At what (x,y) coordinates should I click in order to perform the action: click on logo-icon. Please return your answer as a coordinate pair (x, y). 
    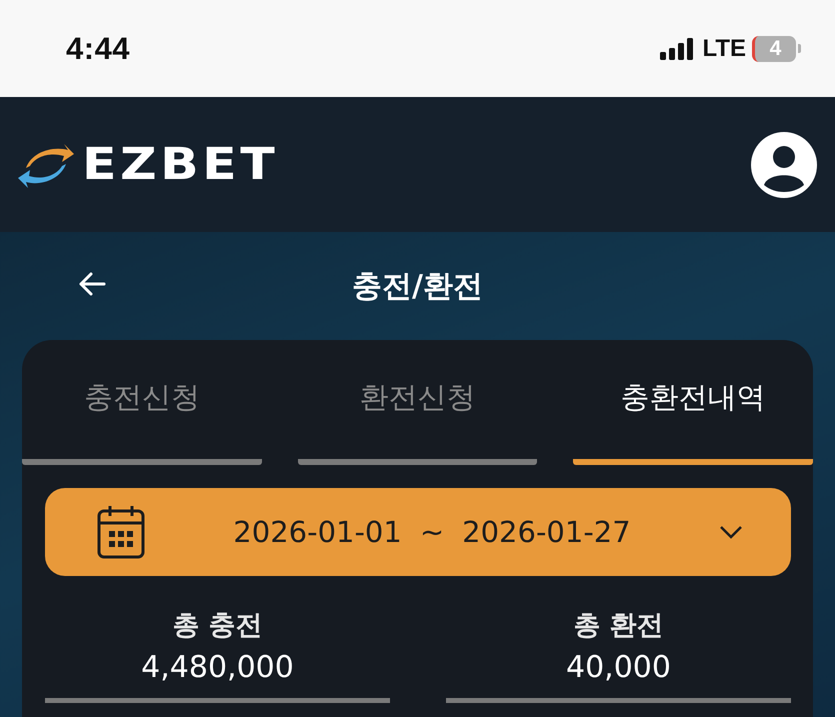
    Looking at the image, I should click on (46, 165).